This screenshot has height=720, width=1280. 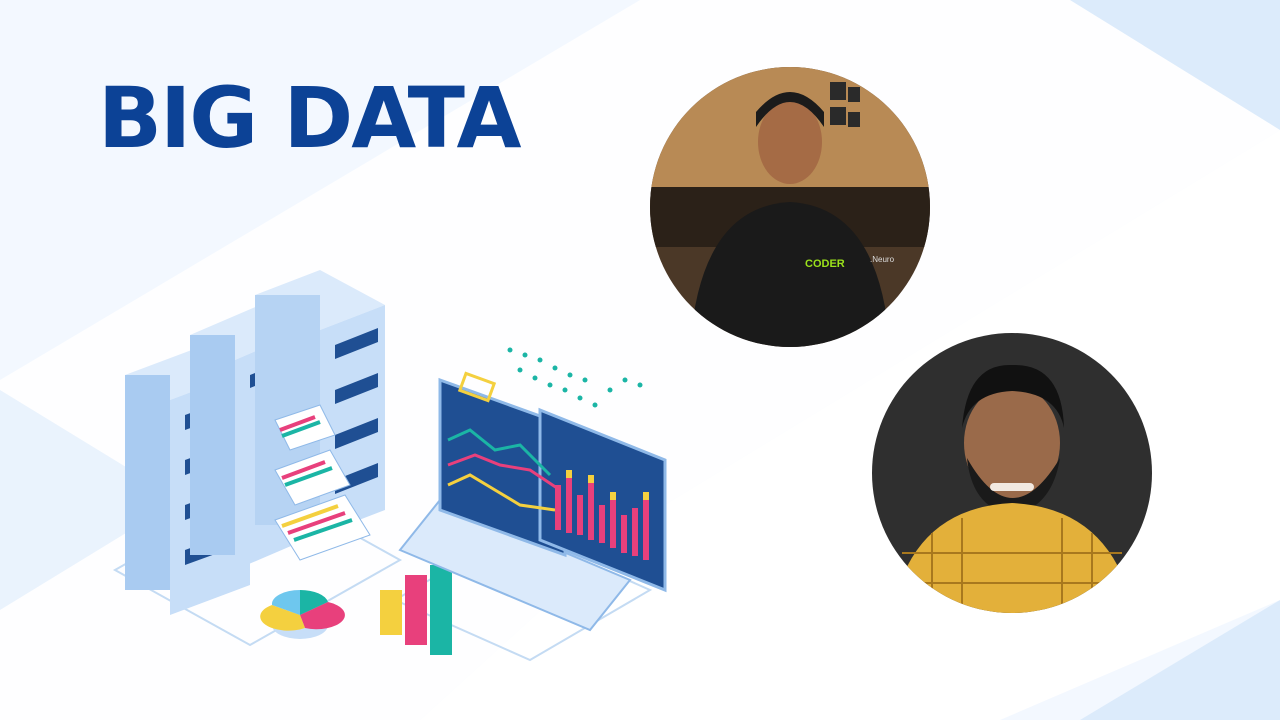 I want to click on data-dots, so click(x=575, y=377).